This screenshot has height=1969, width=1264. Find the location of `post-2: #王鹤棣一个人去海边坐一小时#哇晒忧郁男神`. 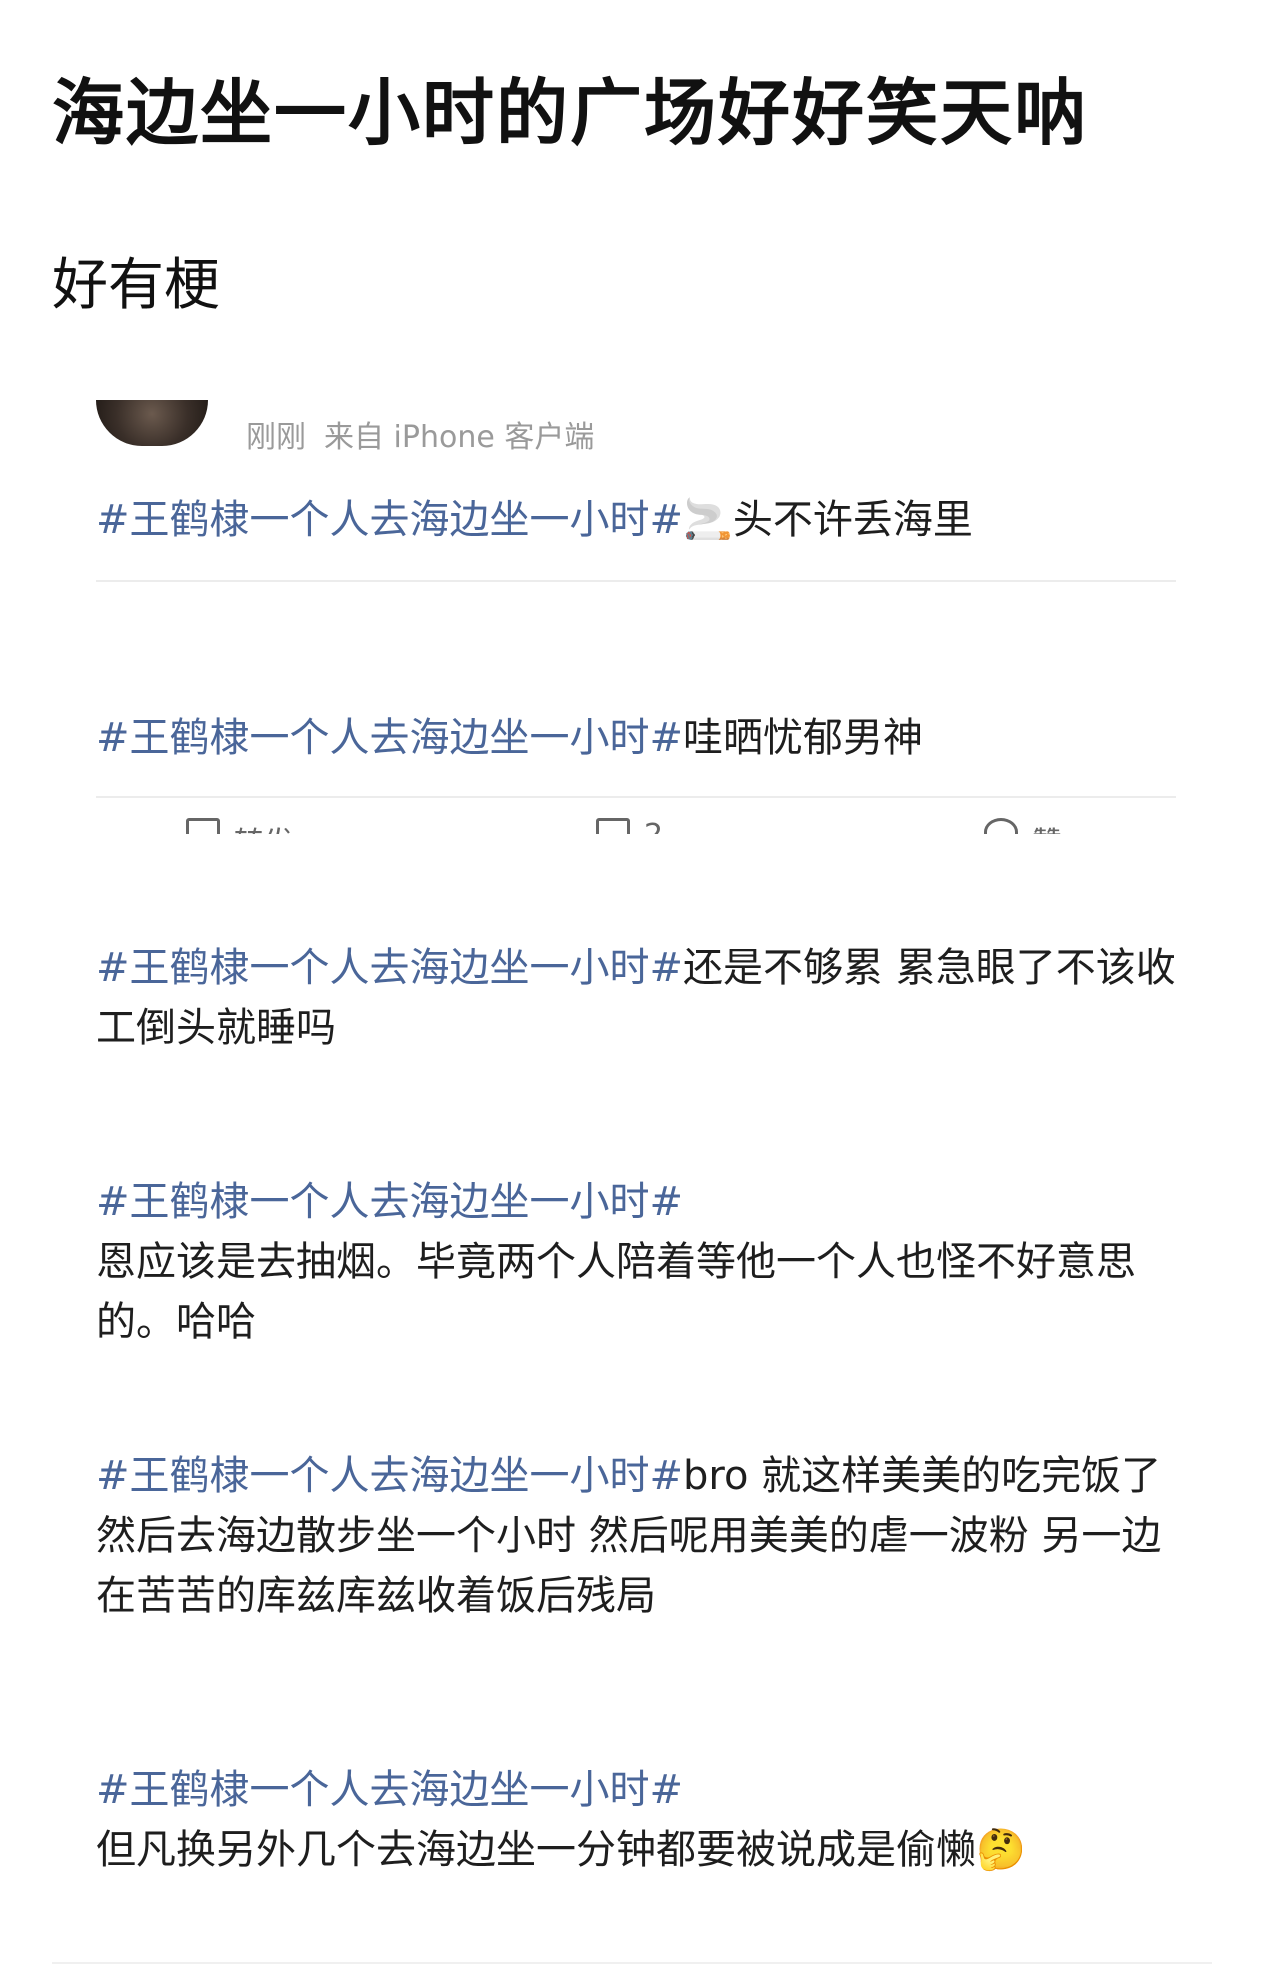

post-2: #王鹤棣一个人去海边坐一小时#哇晒忧郁男神 is located at coordinates (636, 738).